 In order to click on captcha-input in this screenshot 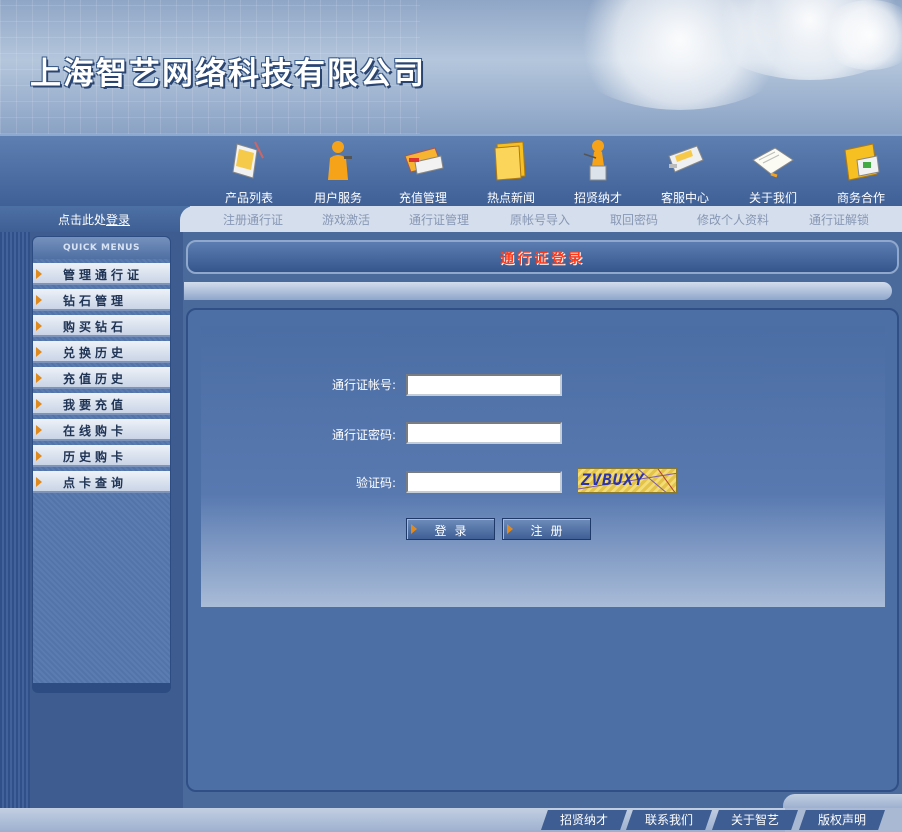, I will do `click(484, 482)`.